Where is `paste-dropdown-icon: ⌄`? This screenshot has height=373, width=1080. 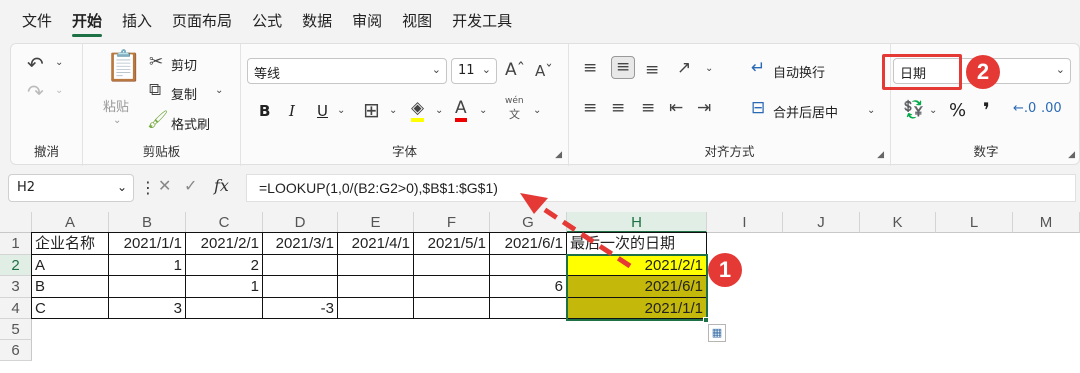 paste-dropdown-icon: ⌄ is located at coordinates (117, 121).